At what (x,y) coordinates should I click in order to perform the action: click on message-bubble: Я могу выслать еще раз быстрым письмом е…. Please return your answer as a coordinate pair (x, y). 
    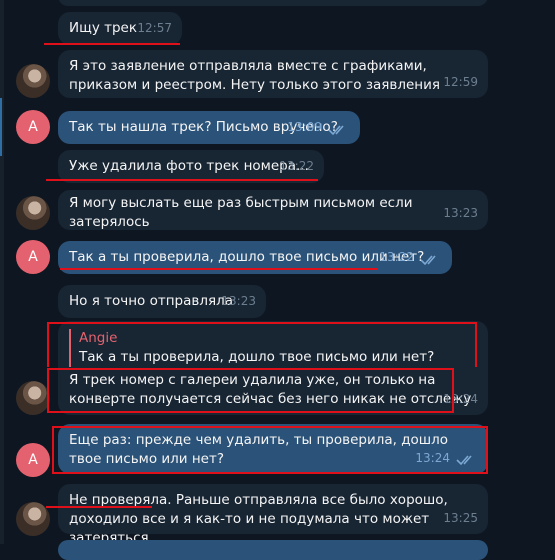
    Looking at the image, I should click on (273, 210).